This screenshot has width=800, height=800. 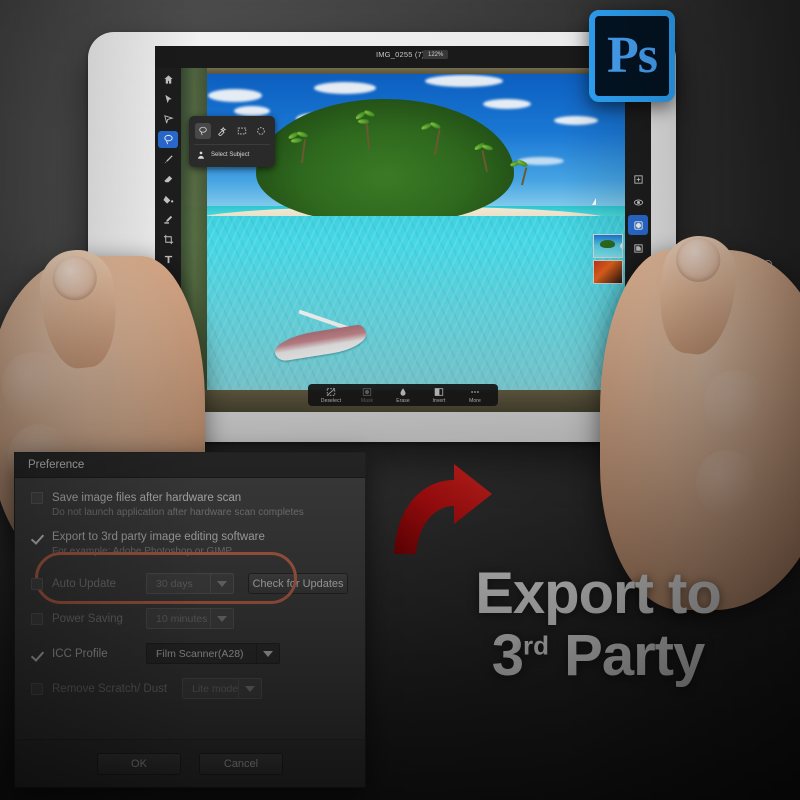 I want to click on photoshop-logo-badge: Ps, so click(x=632, y=56).